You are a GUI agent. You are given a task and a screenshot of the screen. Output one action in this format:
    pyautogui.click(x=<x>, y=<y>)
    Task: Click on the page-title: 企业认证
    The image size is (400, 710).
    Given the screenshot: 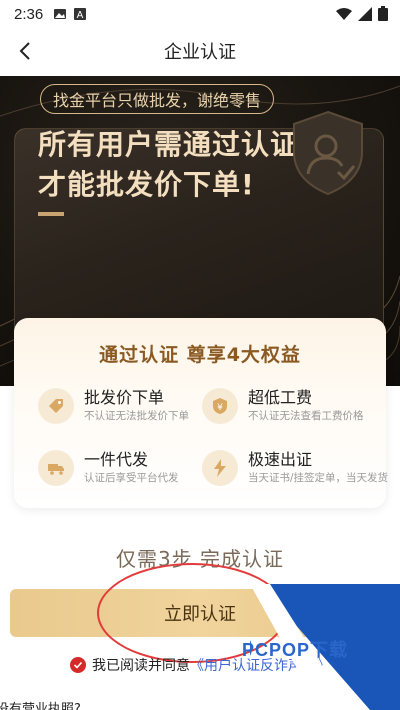 What is the action you would take?
    pyautogui.click(x=200, y=52)
    